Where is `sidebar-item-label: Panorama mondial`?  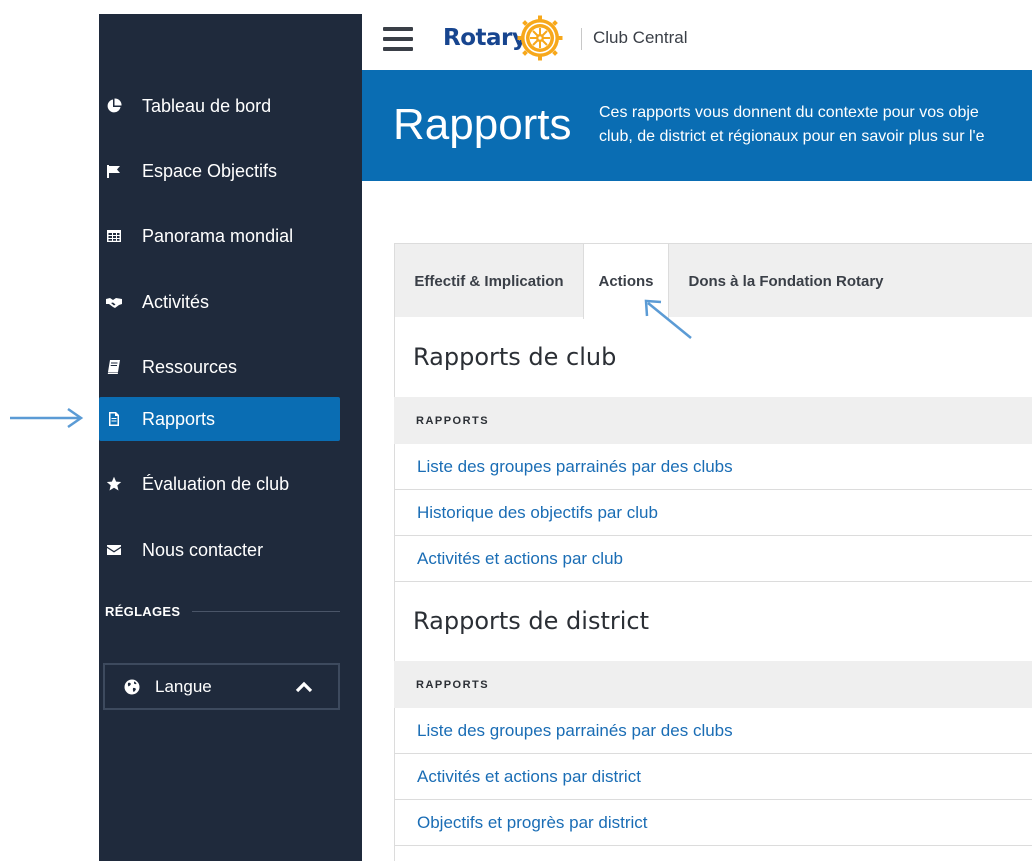
sidebar-item-label: Panorama mondial is located at coordinates (218, 235).